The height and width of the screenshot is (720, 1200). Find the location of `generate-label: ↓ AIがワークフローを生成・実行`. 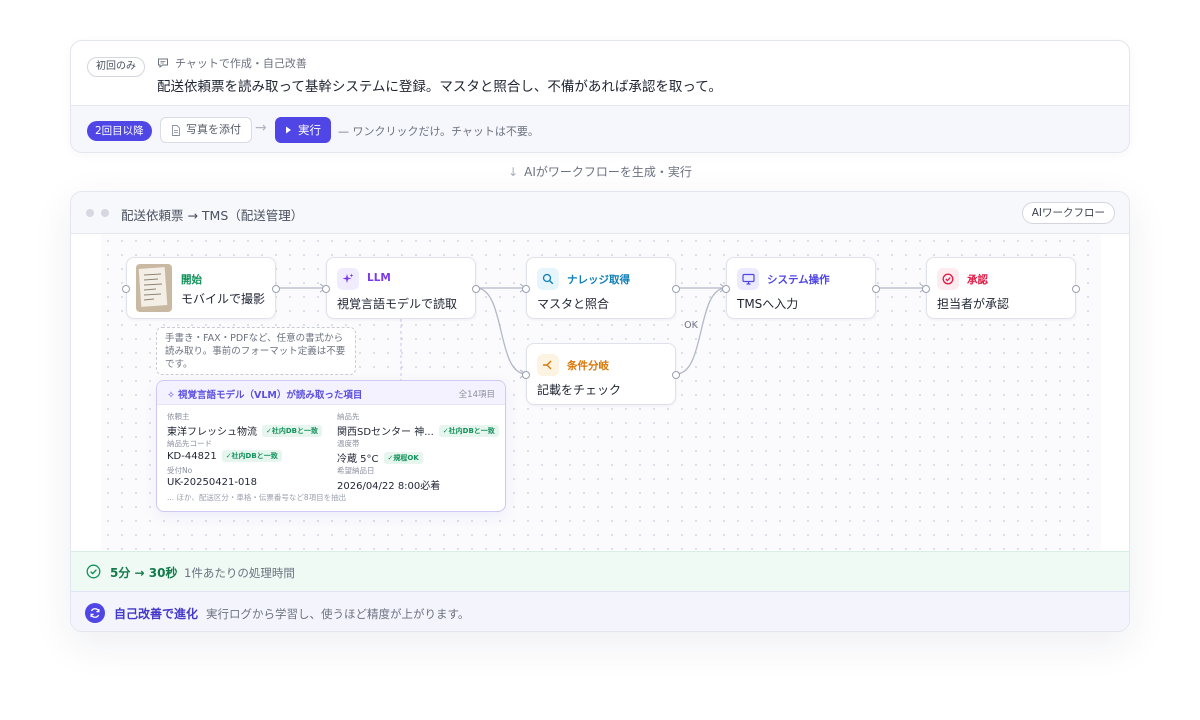

generate-label: ↓ AIがワークフローを生成・実行 is located at coordinates (600, 171).